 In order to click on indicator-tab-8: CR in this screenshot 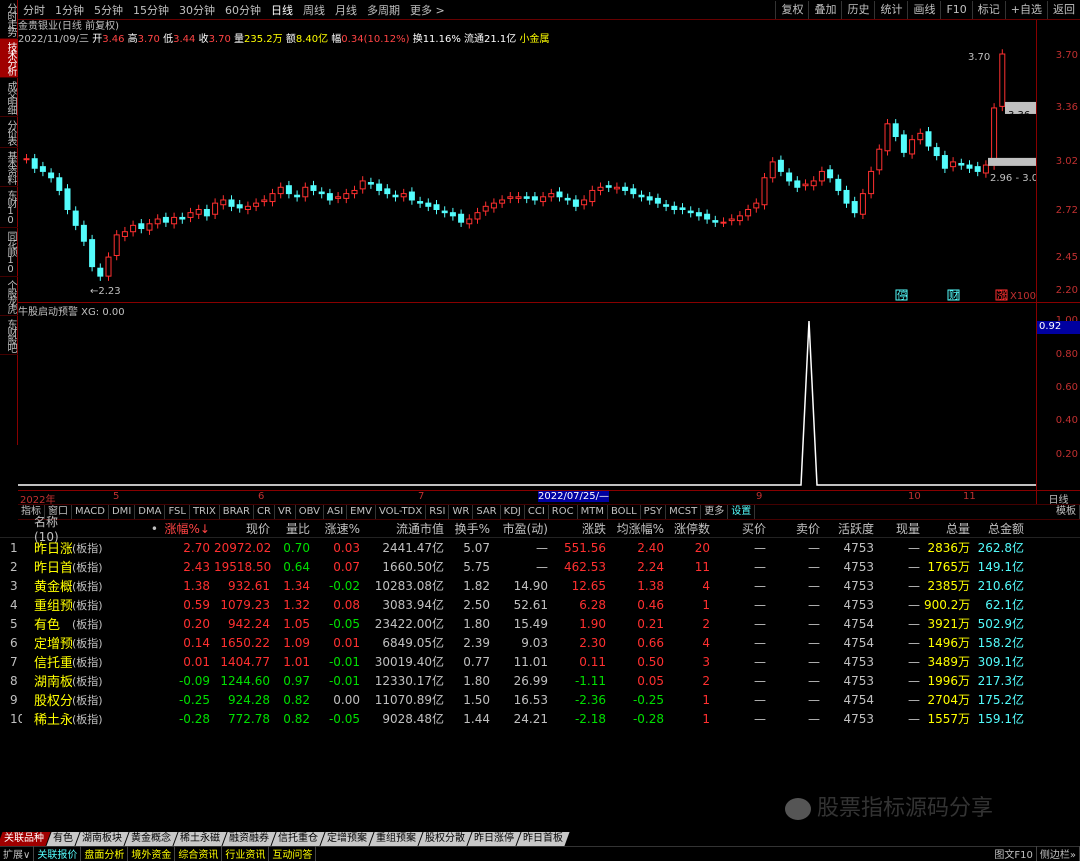, I will do `click(264, 512)`.